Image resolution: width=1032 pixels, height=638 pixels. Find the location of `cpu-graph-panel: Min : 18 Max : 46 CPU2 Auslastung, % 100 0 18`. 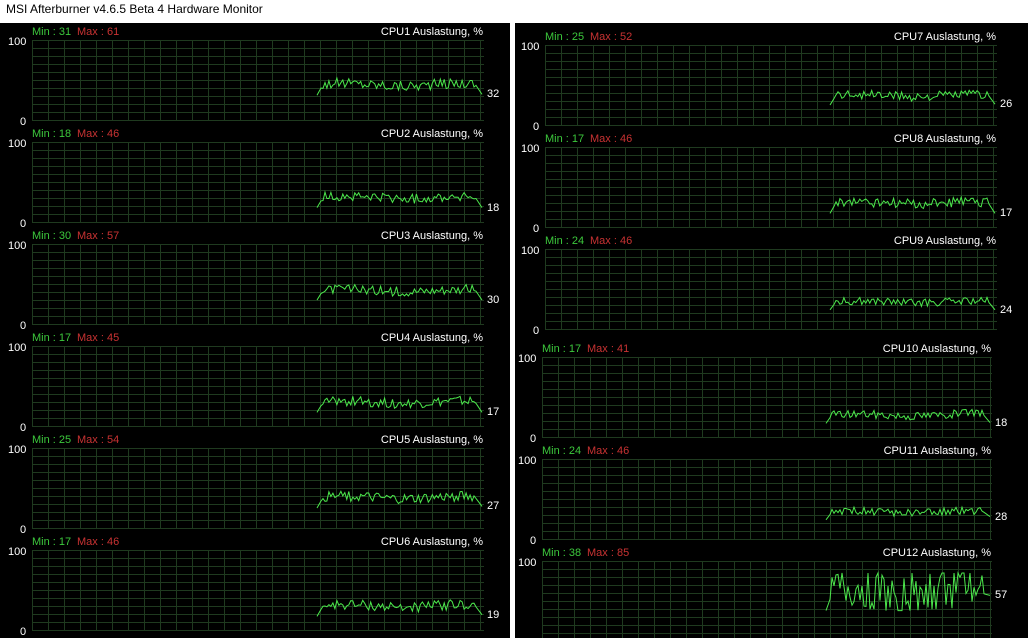

cpu-graph-panel: Min : 18 Max : 46 CPU2 Auslastung, % 100 0 18 is located at coordinates (255, 176).